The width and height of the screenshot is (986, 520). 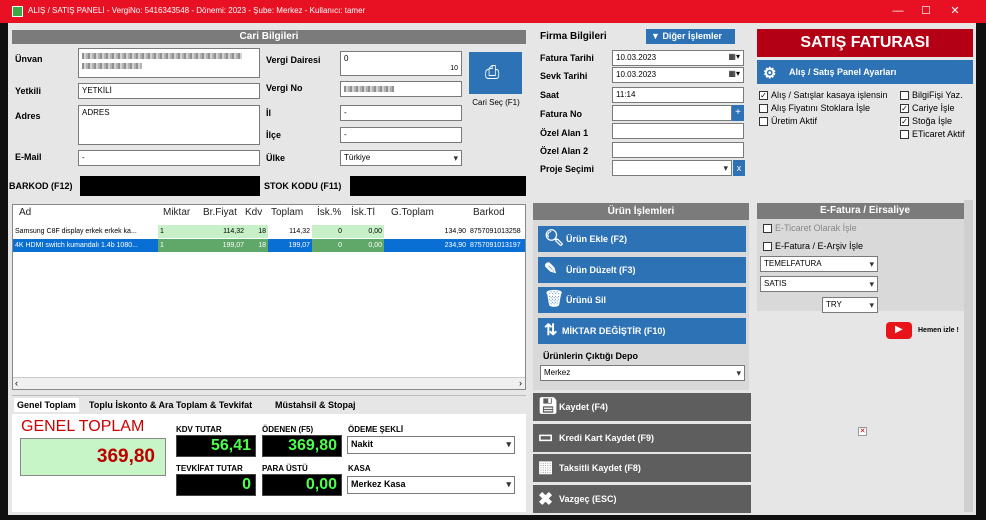 What do you see at coordinates (276, 158) in the screenshot?
I see `ulke-label: Ülke` at bounding box center [276, 158].